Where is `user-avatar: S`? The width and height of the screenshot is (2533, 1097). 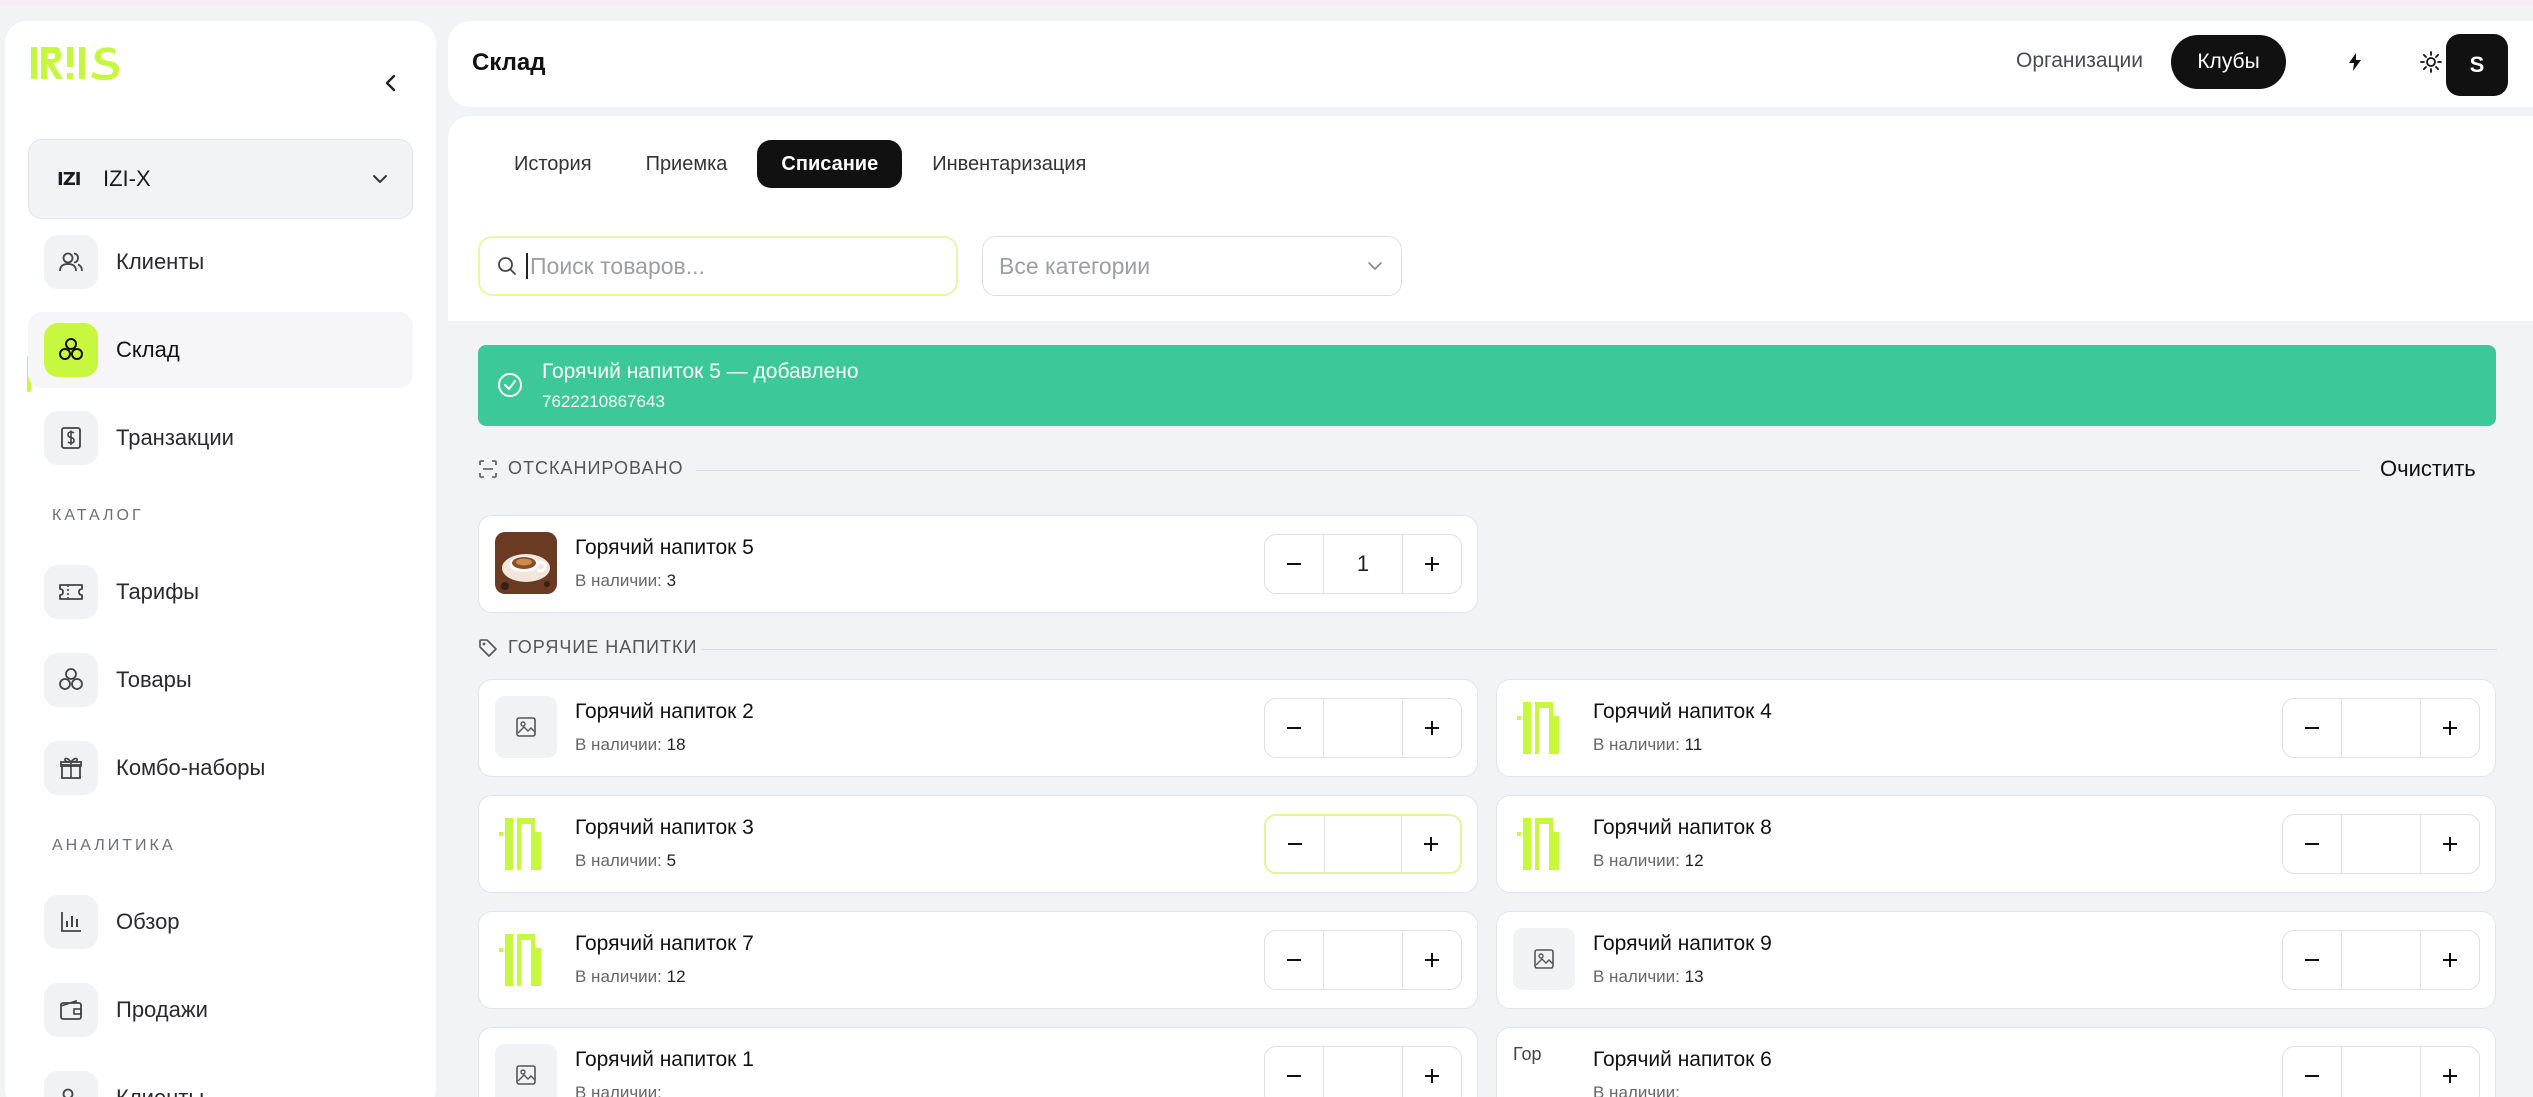 user-avatar: S is located at coordinates (2477, 65).